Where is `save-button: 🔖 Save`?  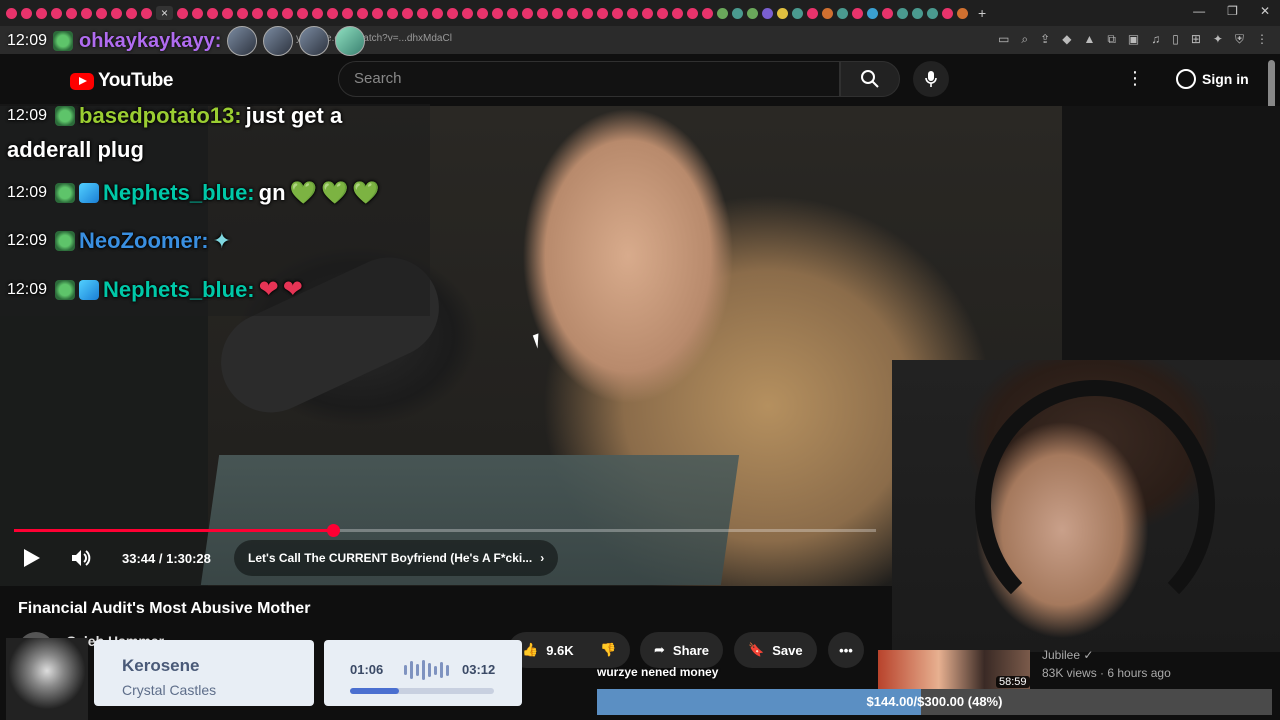 save-button: 🔖 Save is located at coordinates (775, 650).